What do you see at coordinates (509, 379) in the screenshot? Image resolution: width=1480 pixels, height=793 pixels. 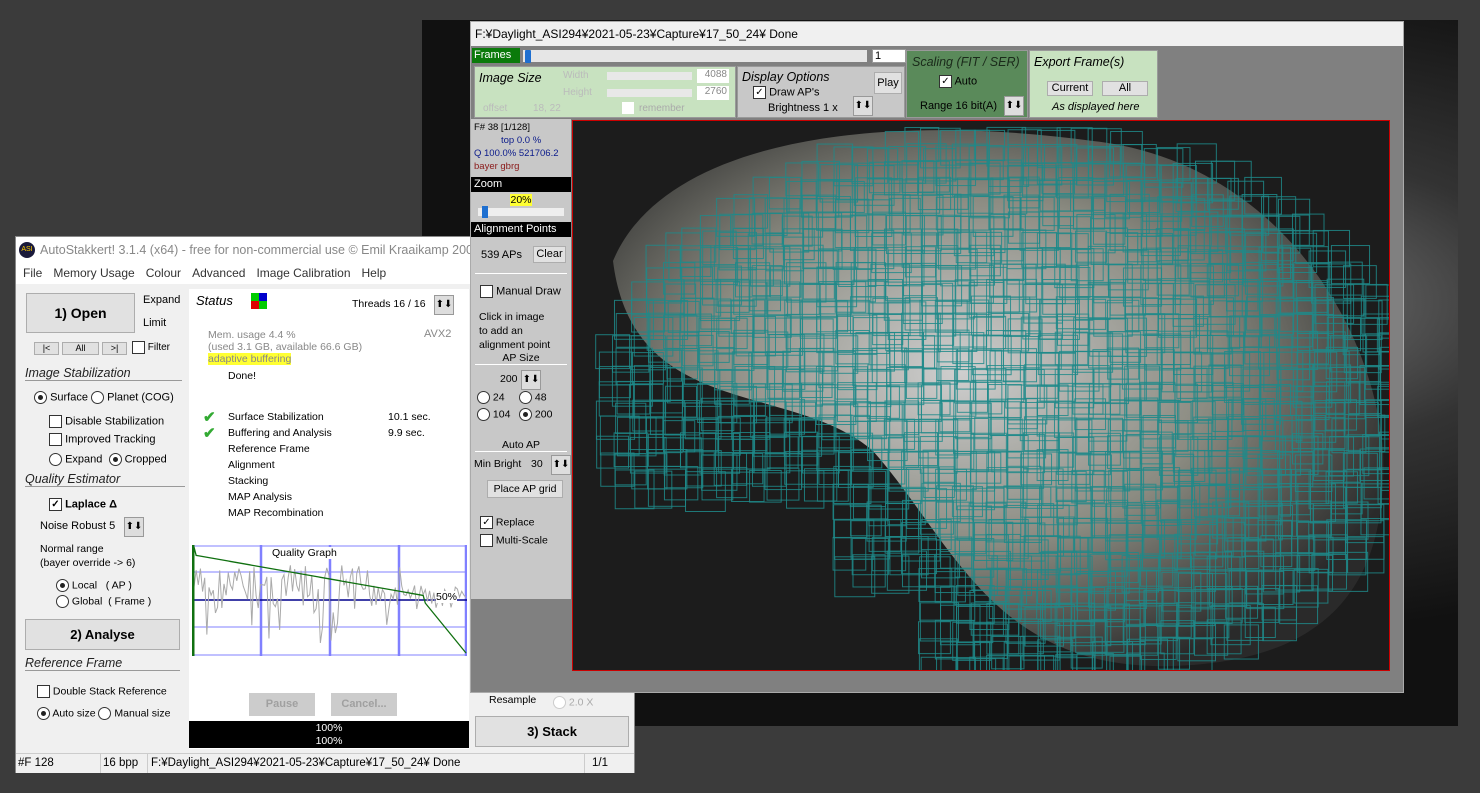 I see `ap-size-value: 200` at bounding box center [509, 379].